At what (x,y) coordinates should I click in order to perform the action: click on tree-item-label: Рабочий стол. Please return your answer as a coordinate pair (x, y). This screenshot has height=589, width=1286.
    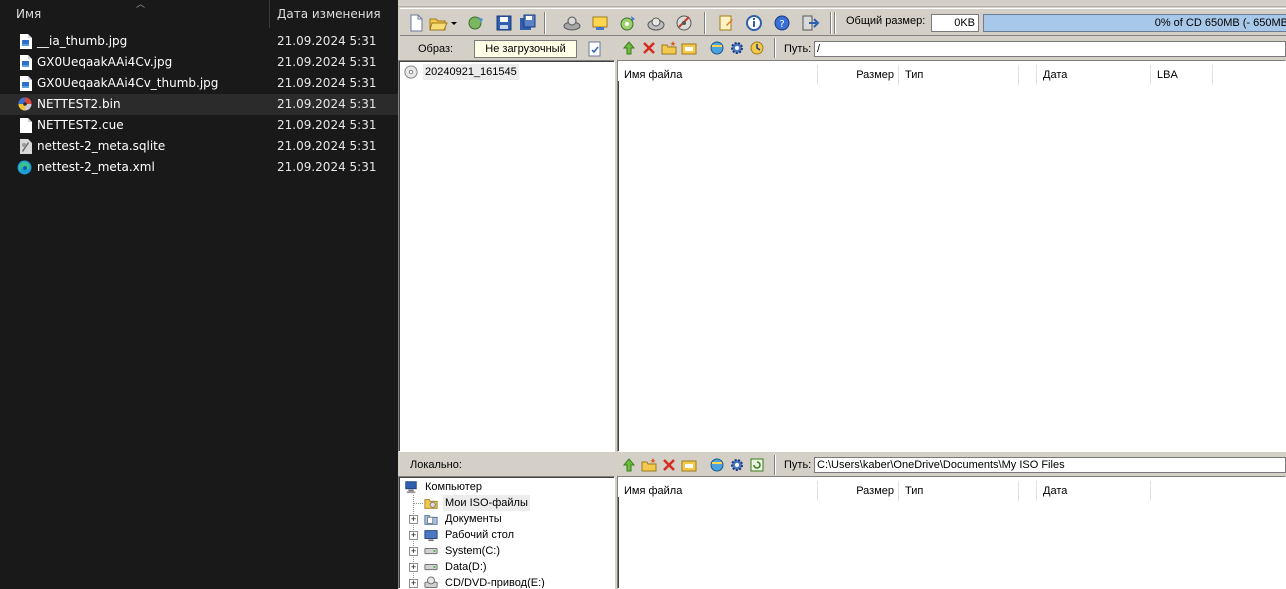
    Looking at the image, I should click on (480, 535).